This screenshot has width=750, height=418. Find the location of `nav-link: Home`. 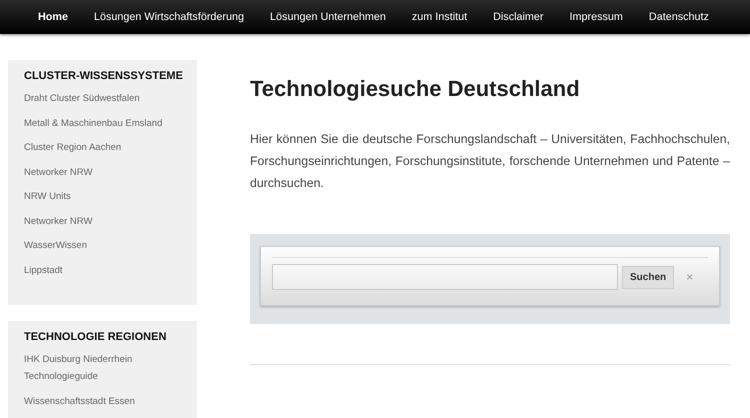

nav-link: Home is located at coordinates (59, 17).